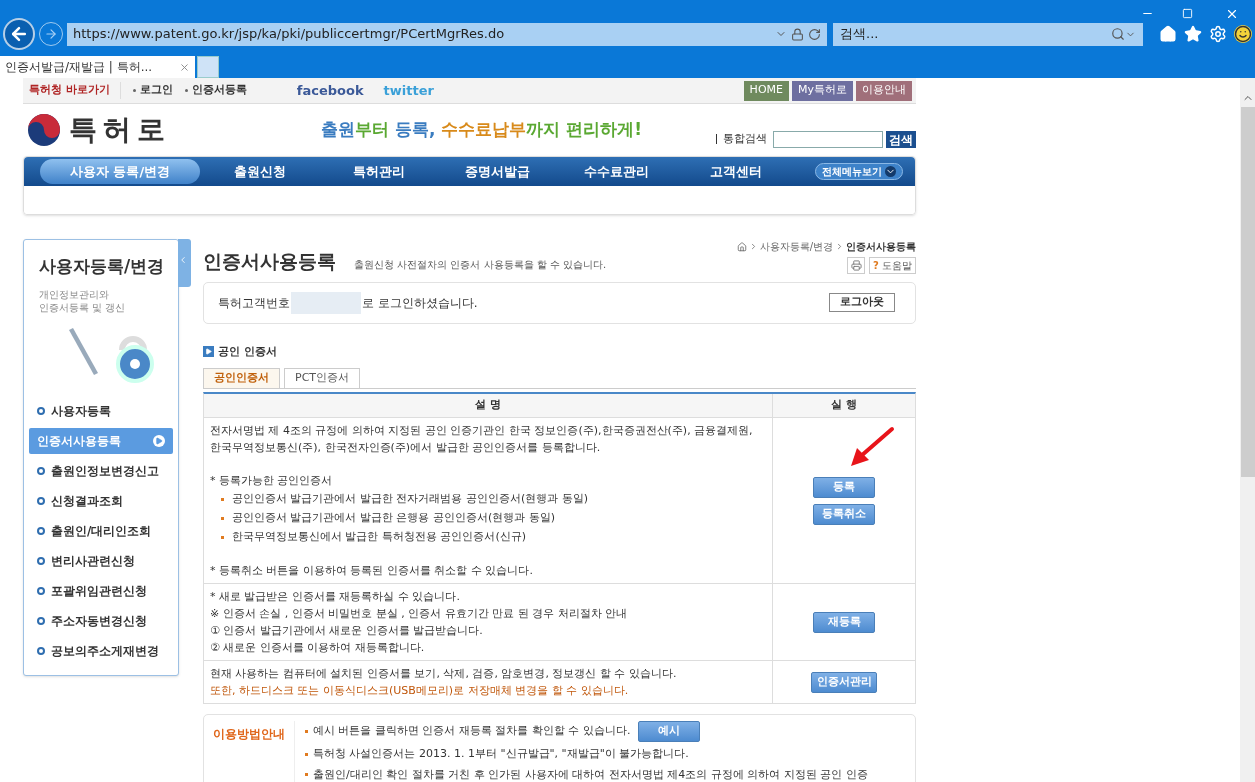  What do you see at coordinates (481, 130) in the screenshot?
I see `slogan: 출원부터 등록, 수수료납부까지 편리하게!` at bounding box center [481, 130].